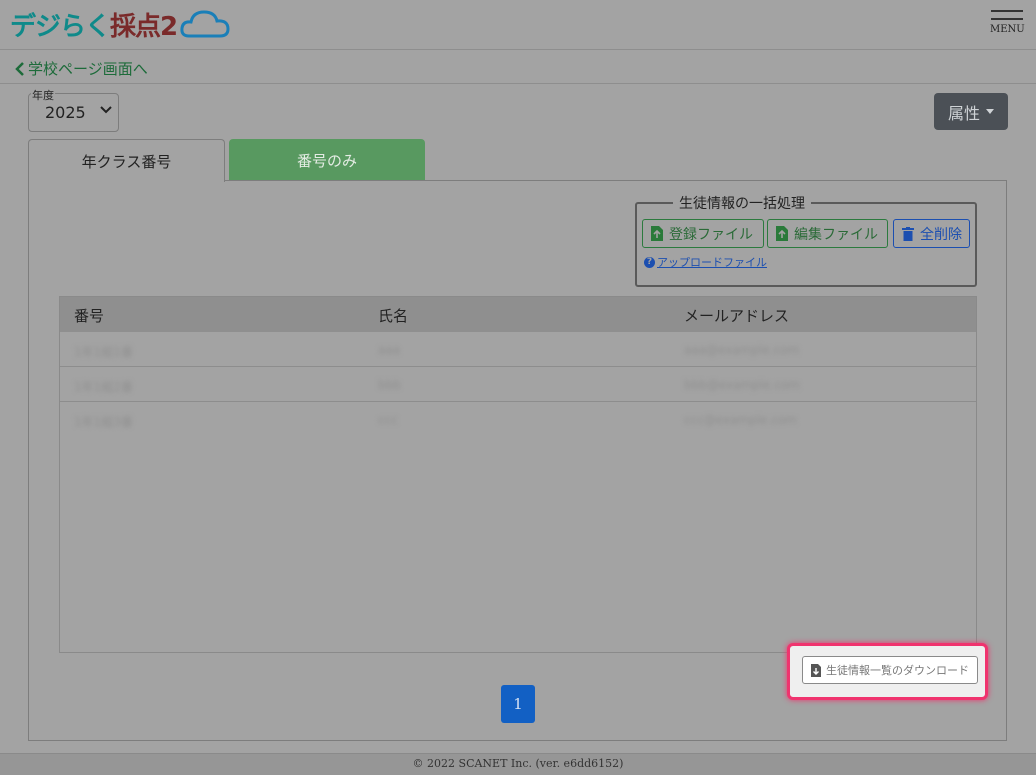  I want to click on attributes-dropdown-button: 属性, so click(971, 111).